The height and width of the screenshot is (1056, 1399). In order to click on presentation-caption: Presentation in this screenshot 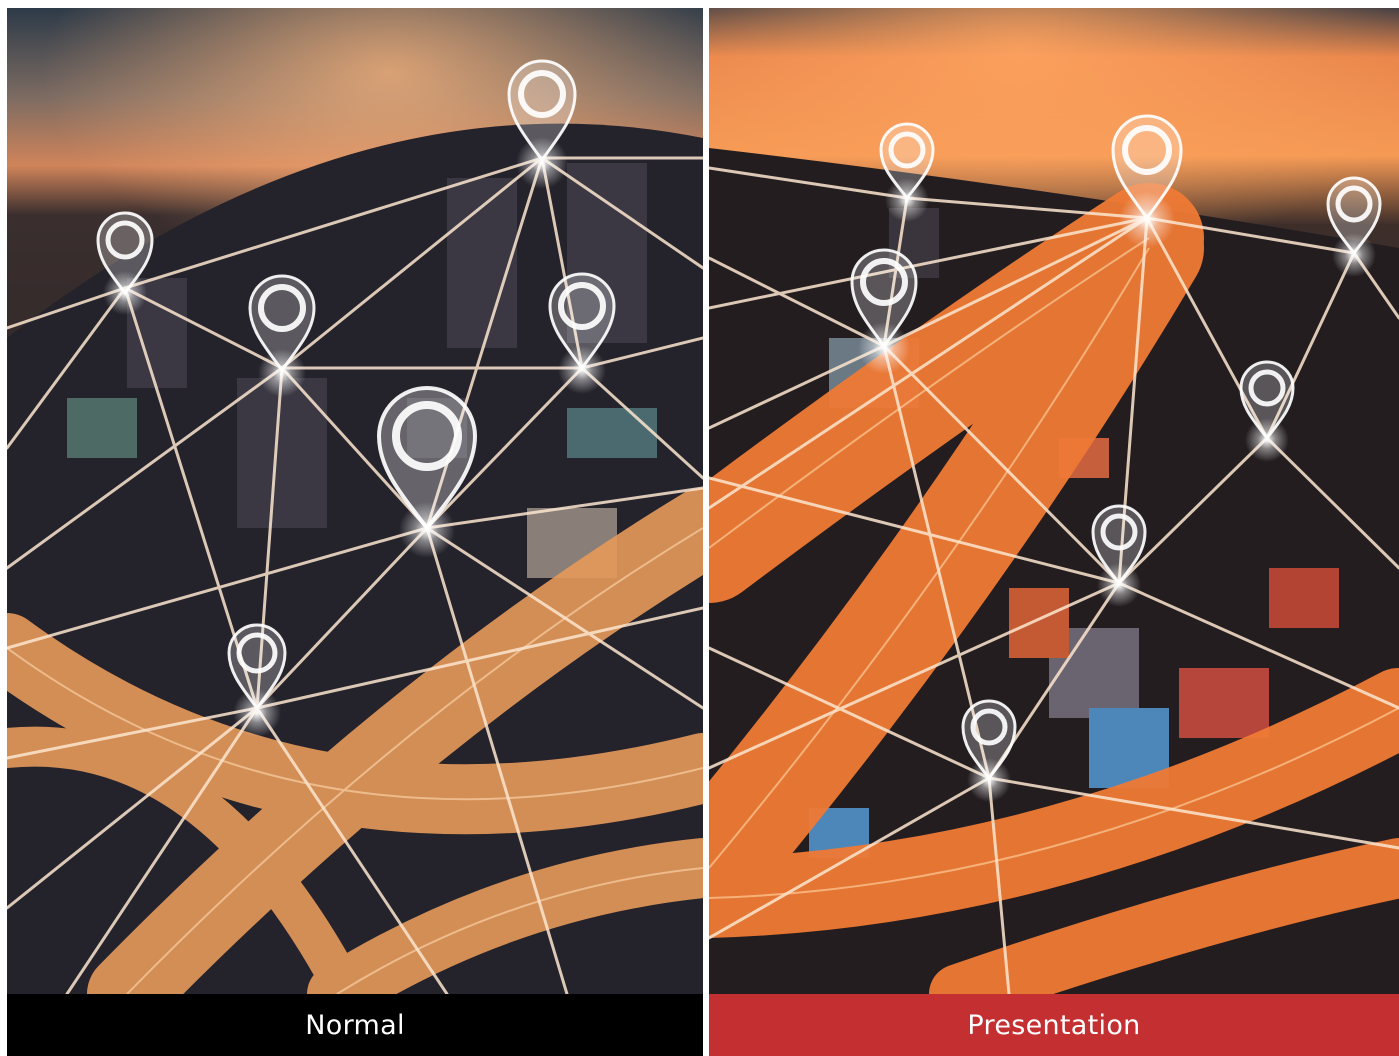, I will do `click(1054, 1025)`.